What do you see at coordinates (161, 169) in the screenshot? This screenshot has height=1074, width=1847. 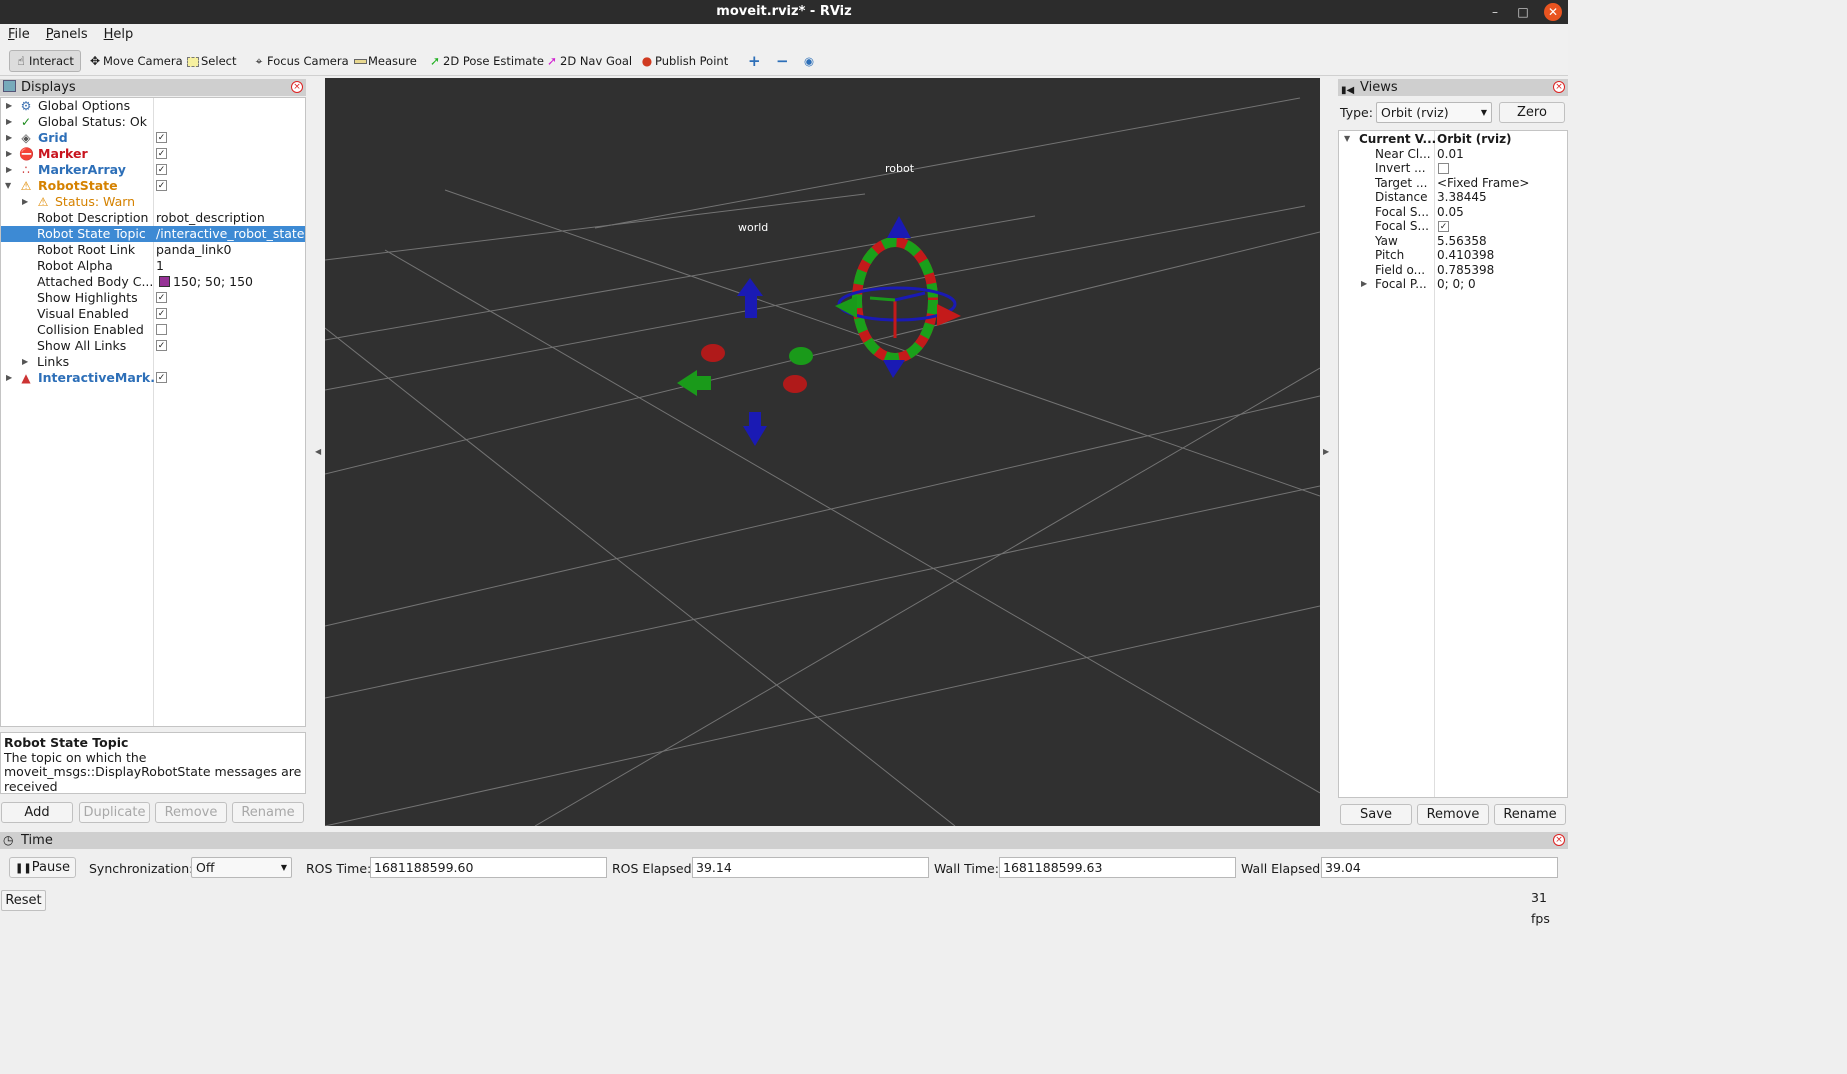 I see `marker-array-enabled-checkbox: ✓` at bounding box center [161, 169].